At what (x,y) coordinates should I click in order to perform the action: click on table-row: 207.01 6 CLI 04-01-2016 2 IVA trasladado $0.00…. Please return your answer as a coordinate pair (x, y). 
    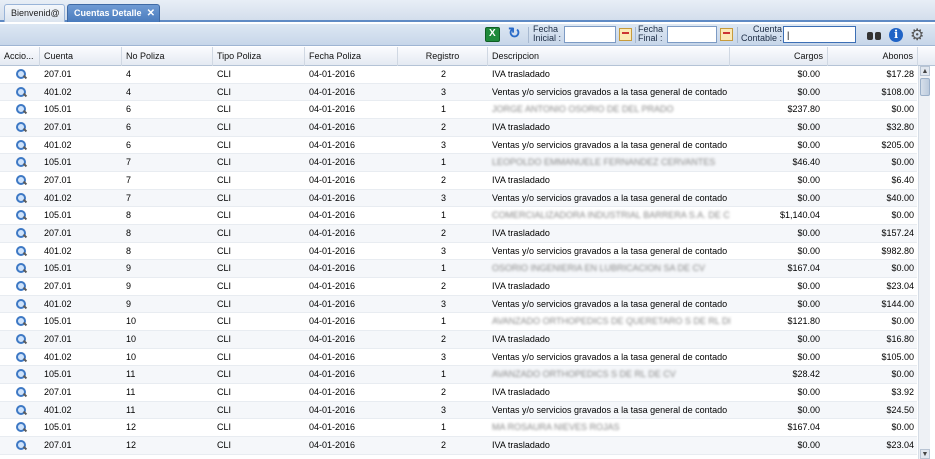
    Looking at the image, I should click on (458, 128).